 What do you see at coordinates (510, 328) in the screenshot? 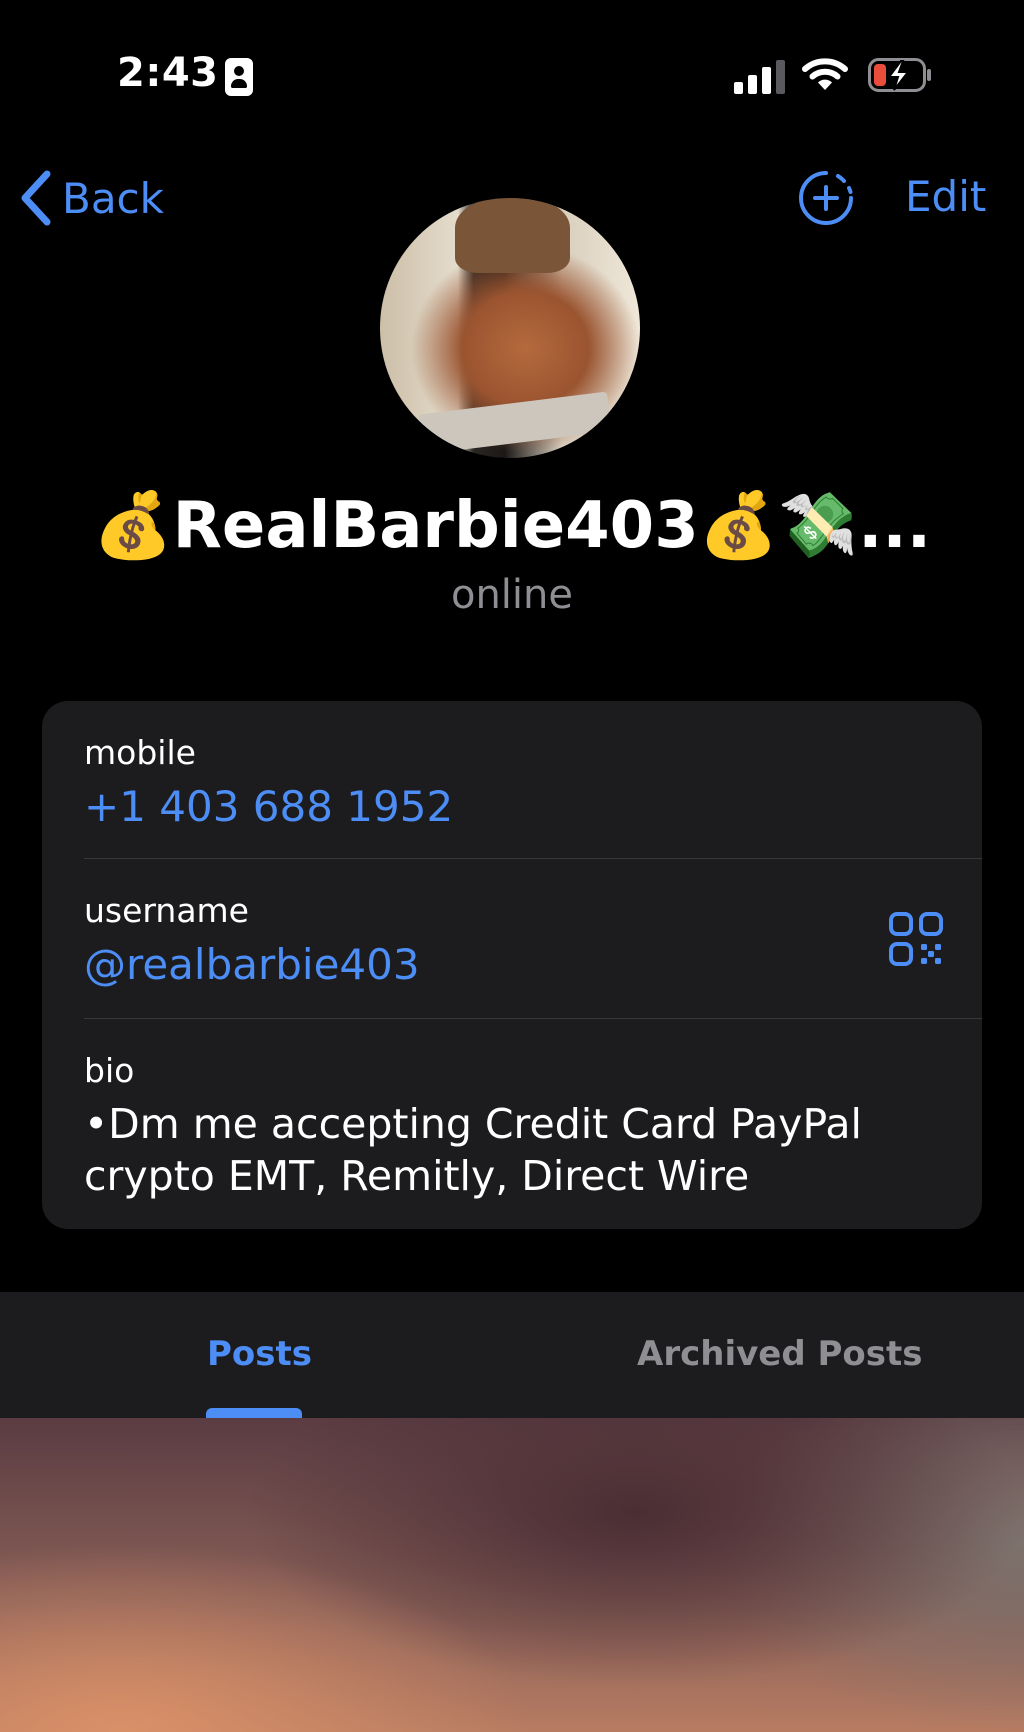
I see `profile-avatar` at bounding box center [510, 328].